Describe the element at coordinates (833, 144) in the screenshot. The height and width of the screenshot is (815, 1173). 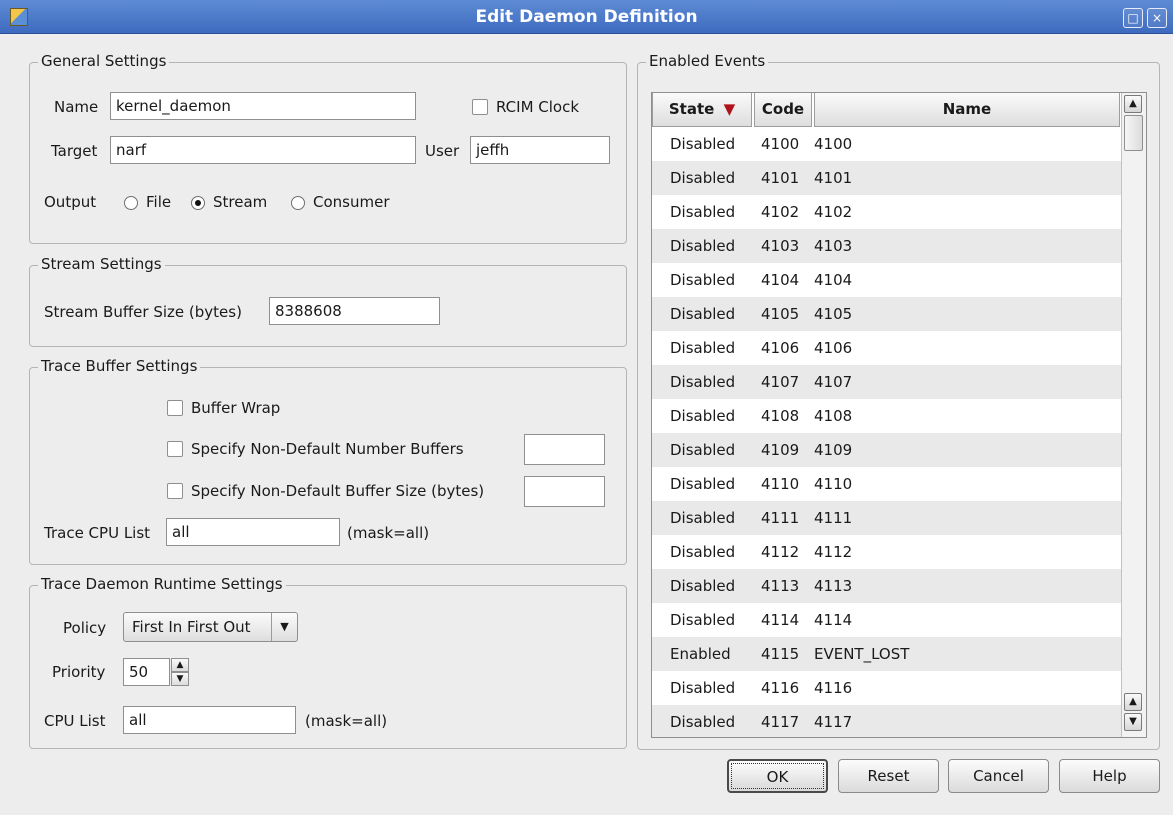
I see `cell-name: 4100` at that location.